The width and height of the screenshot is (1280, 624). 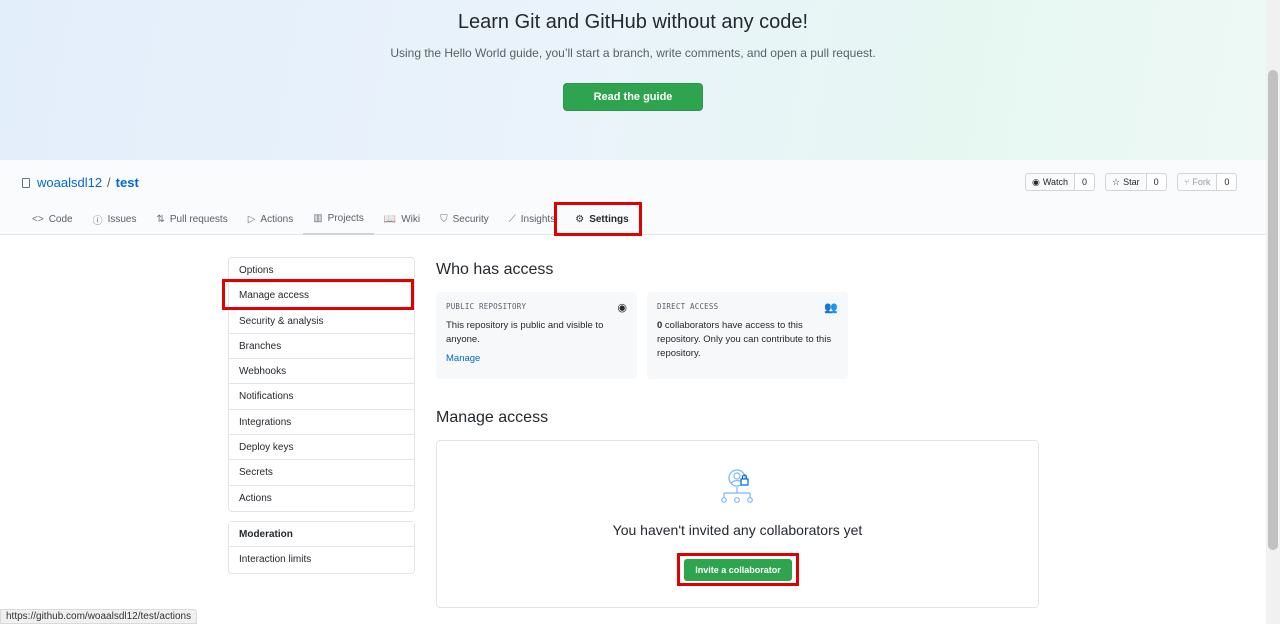 What do you see at coordinates (1131, 182) in the screenshot?
I see `star-label: Star` at bounding box center [1131, 182].